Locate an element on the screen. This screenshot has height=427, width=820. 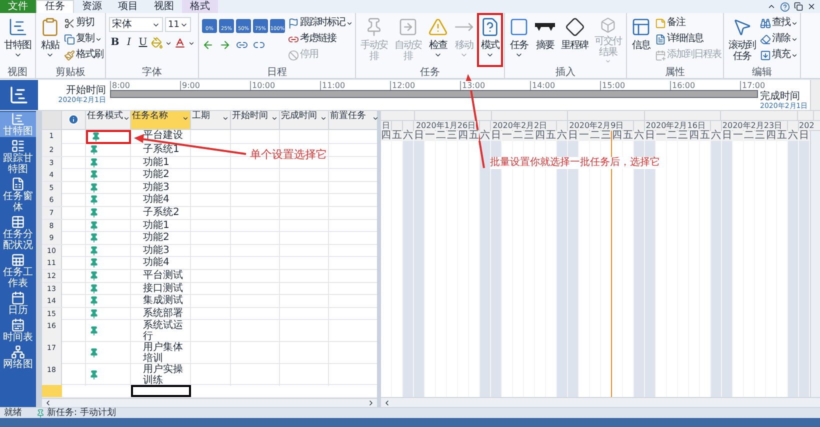
indent-icon is located at coordinates (225, 45).